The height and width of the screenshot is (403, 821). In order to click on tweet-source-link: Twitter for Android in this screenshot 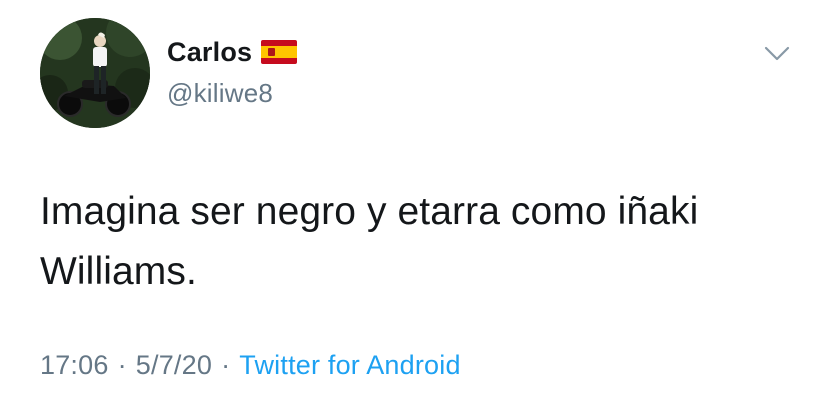, I will do `click(349, 365)`.